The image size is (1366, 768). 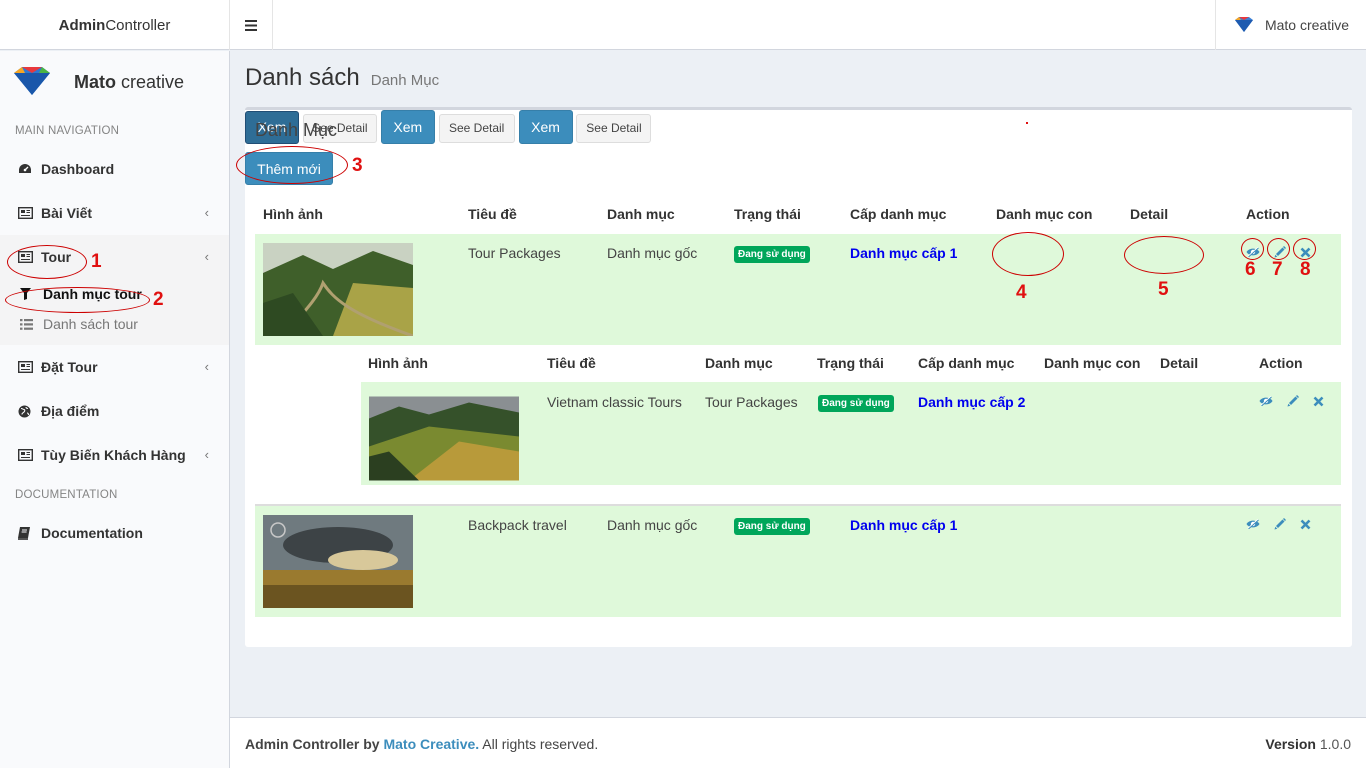 What do you see at coordinates (571, 363) in the screenshot?
I see `sub-column-header-title: Tiêu đề` at bounding box center [571, 363].